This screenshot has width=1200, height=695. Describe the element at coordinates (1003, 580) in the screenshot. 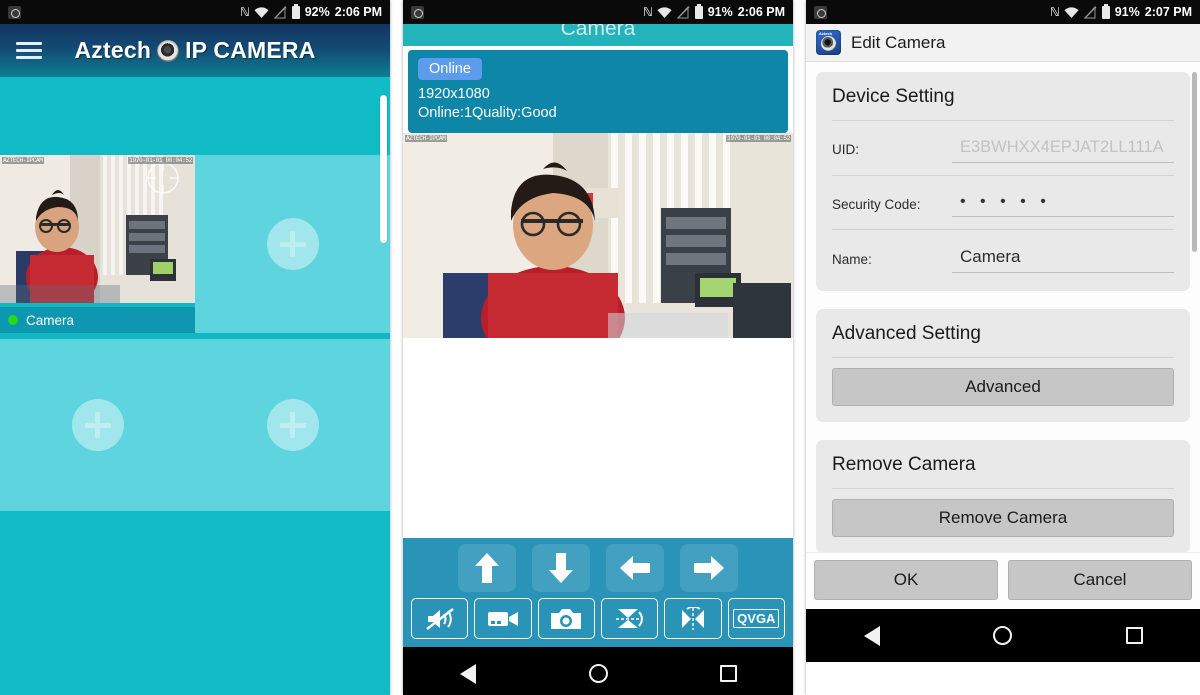

I see `dialog-button-bar: OK Cancel` at that location.